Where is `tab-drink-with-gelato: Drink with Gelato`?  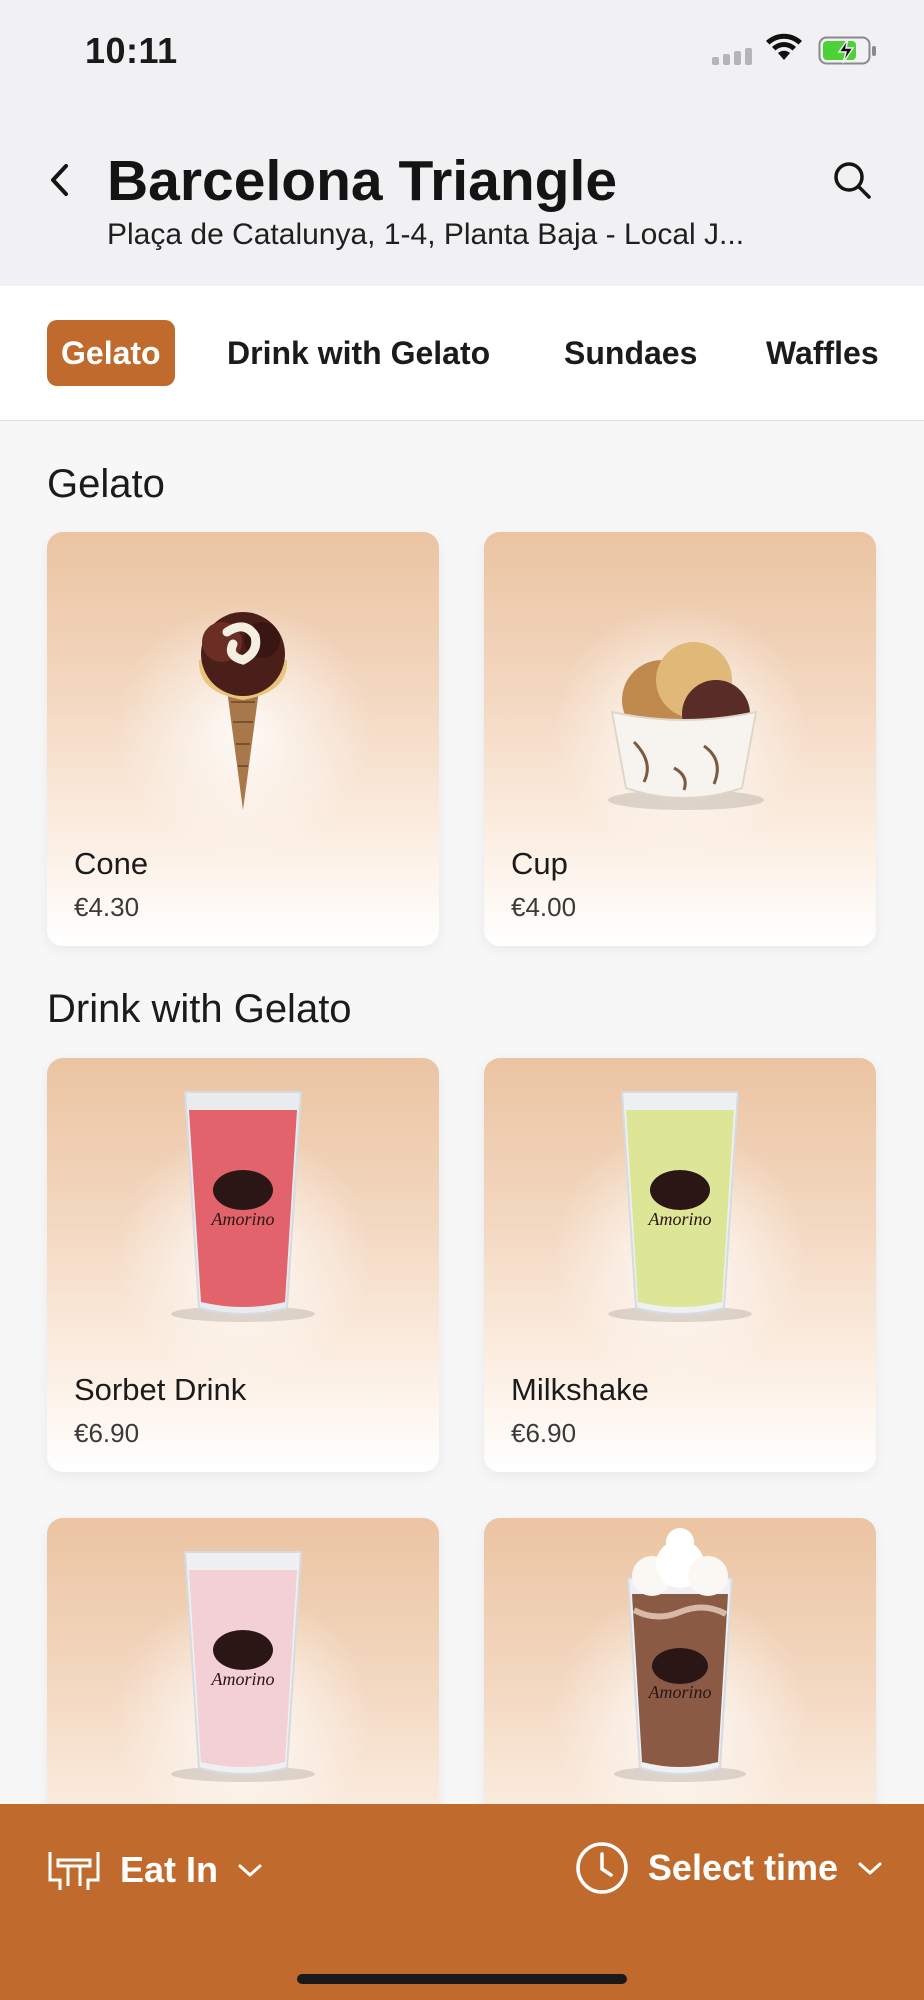 tab-drink-with-gelato: Drink with Gelato is located at coordinates (358, 353).